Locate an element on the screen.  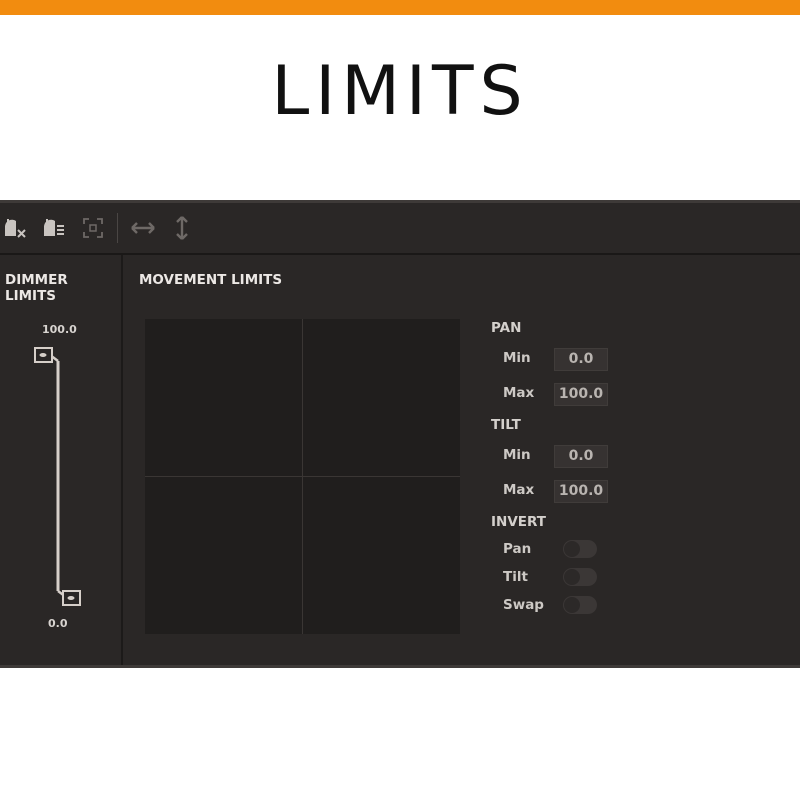
dimmer-fade-button is located at coordinates (54, 228).